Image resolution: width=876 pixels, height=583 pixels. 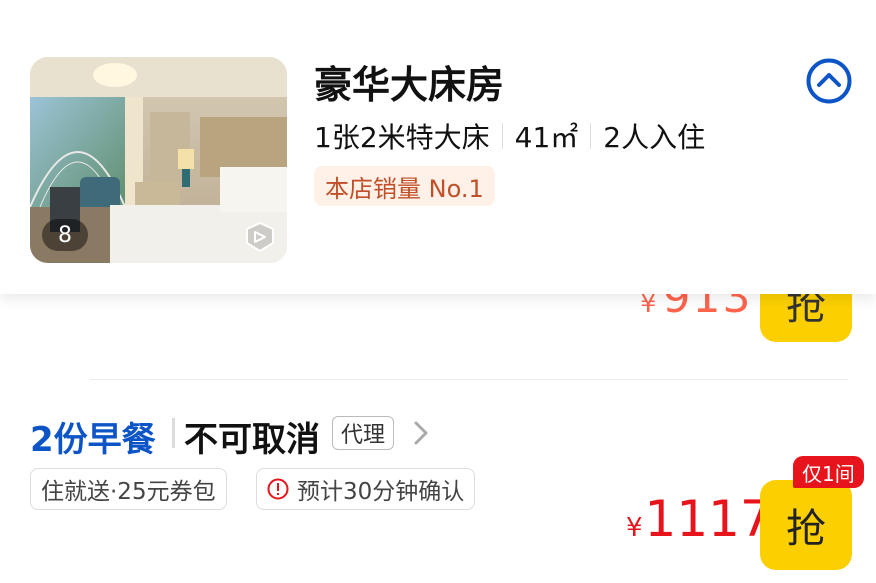 I want to click on alert-icon, so click(x=278, y=489).